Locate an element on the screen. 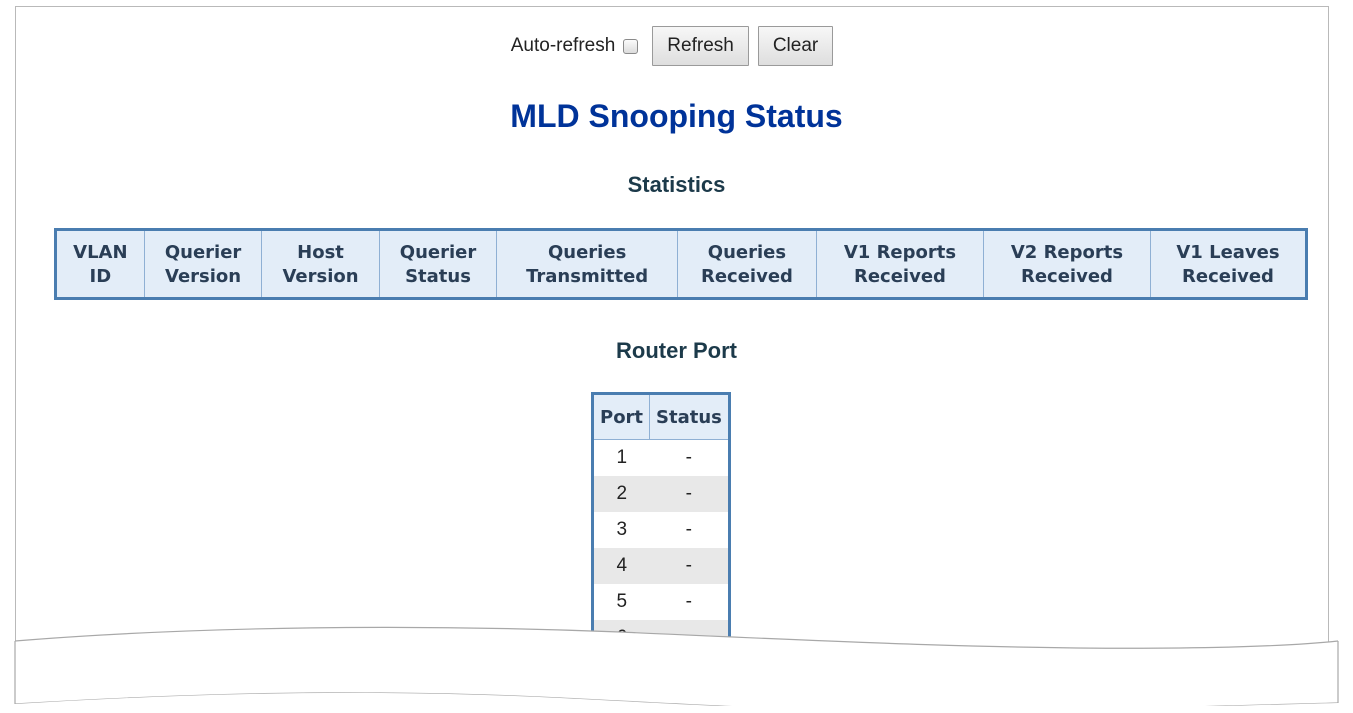 Image resolution: width=1353 pixels, height=713 pixels. table-row: 4 - is located at coordinates (661, 566).